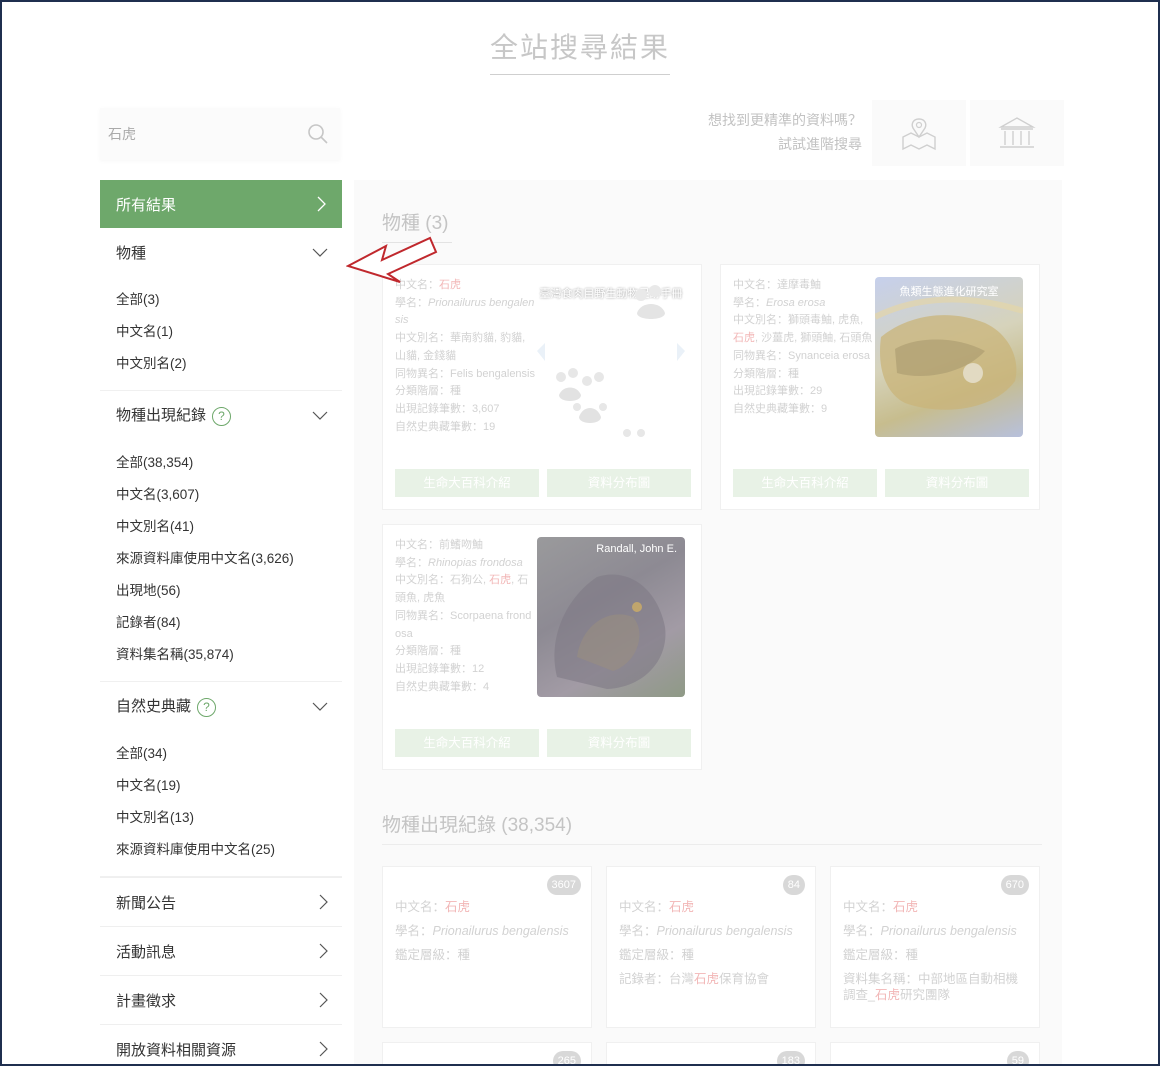 Image resolution: width=1160 pixels, height=1066 pixels. What do you see at coordinates (318, 134) in the screenshot?
I see `search-icon` at bounding box center [318, 134].